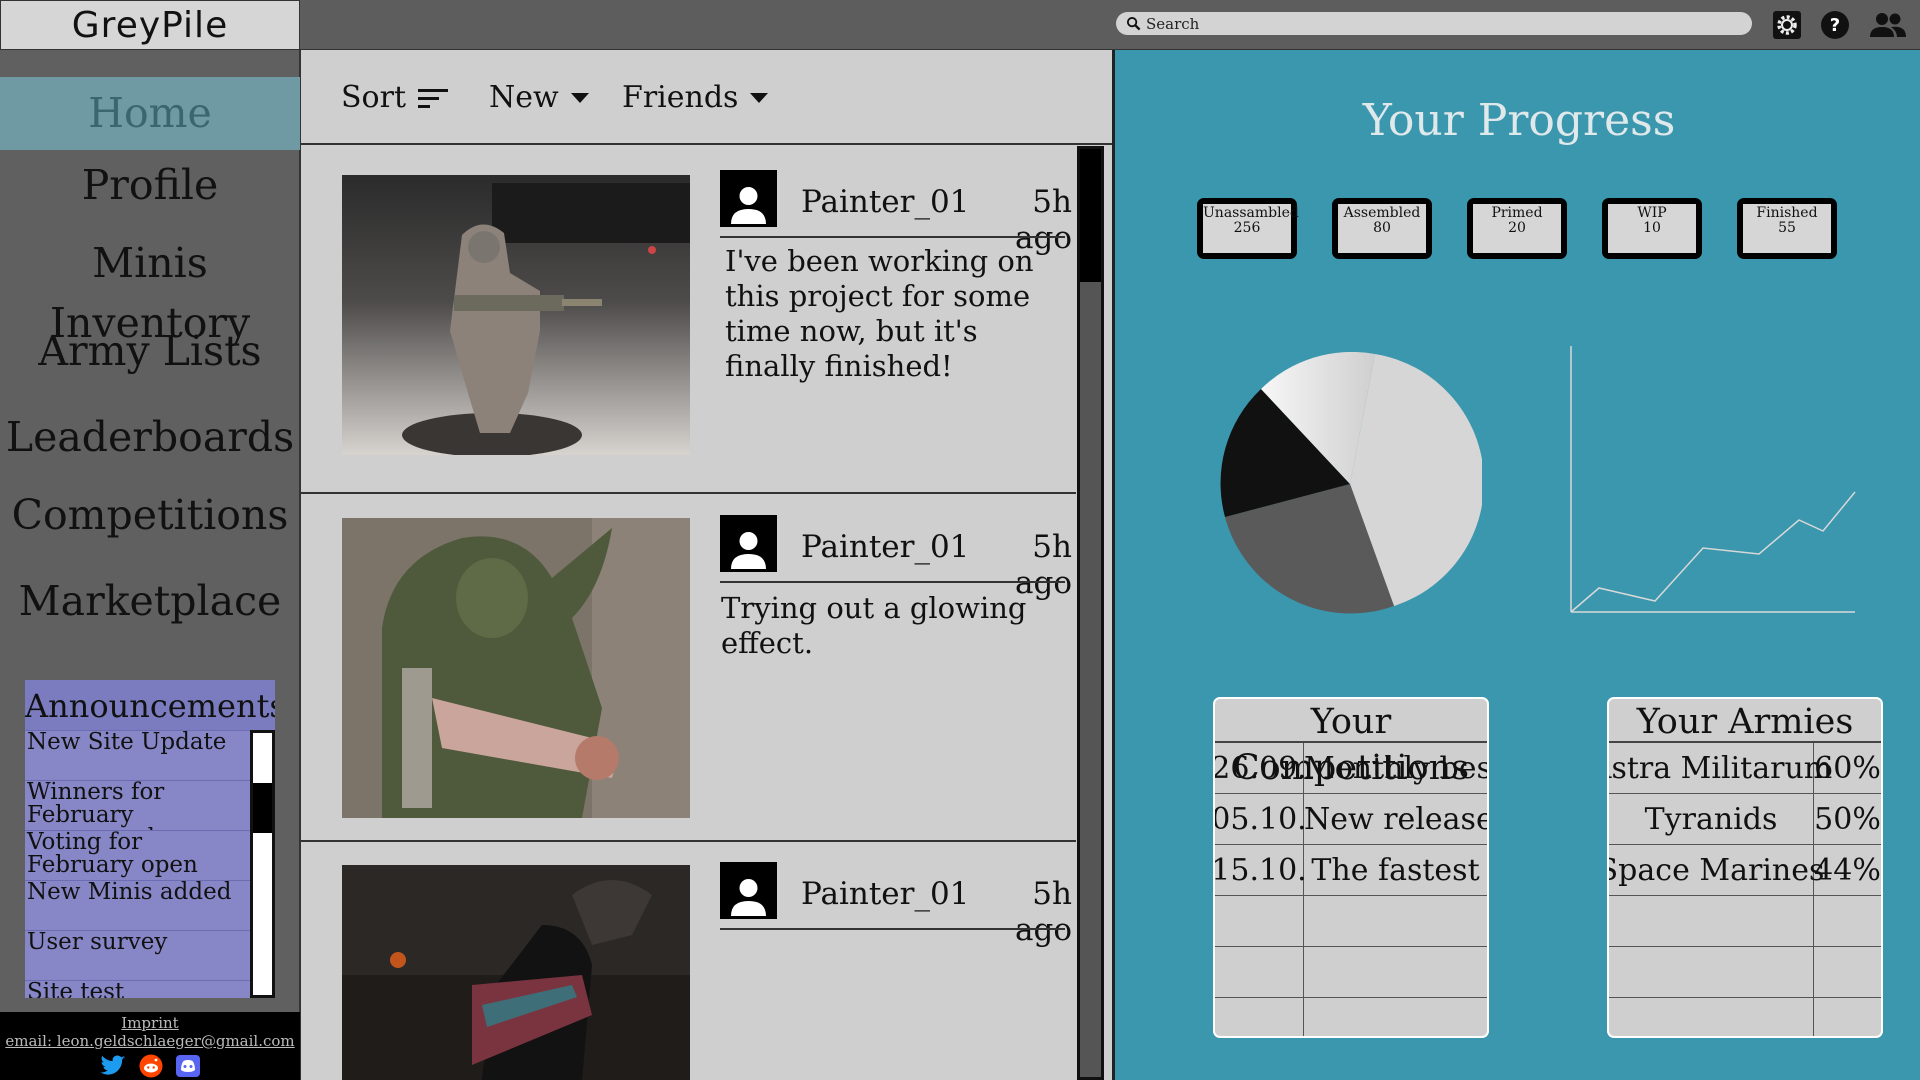 The image size is (1920, 1080). I want to click on email-link: email: leon.geldschlaeger@gmail.com, so click(150, 1041).